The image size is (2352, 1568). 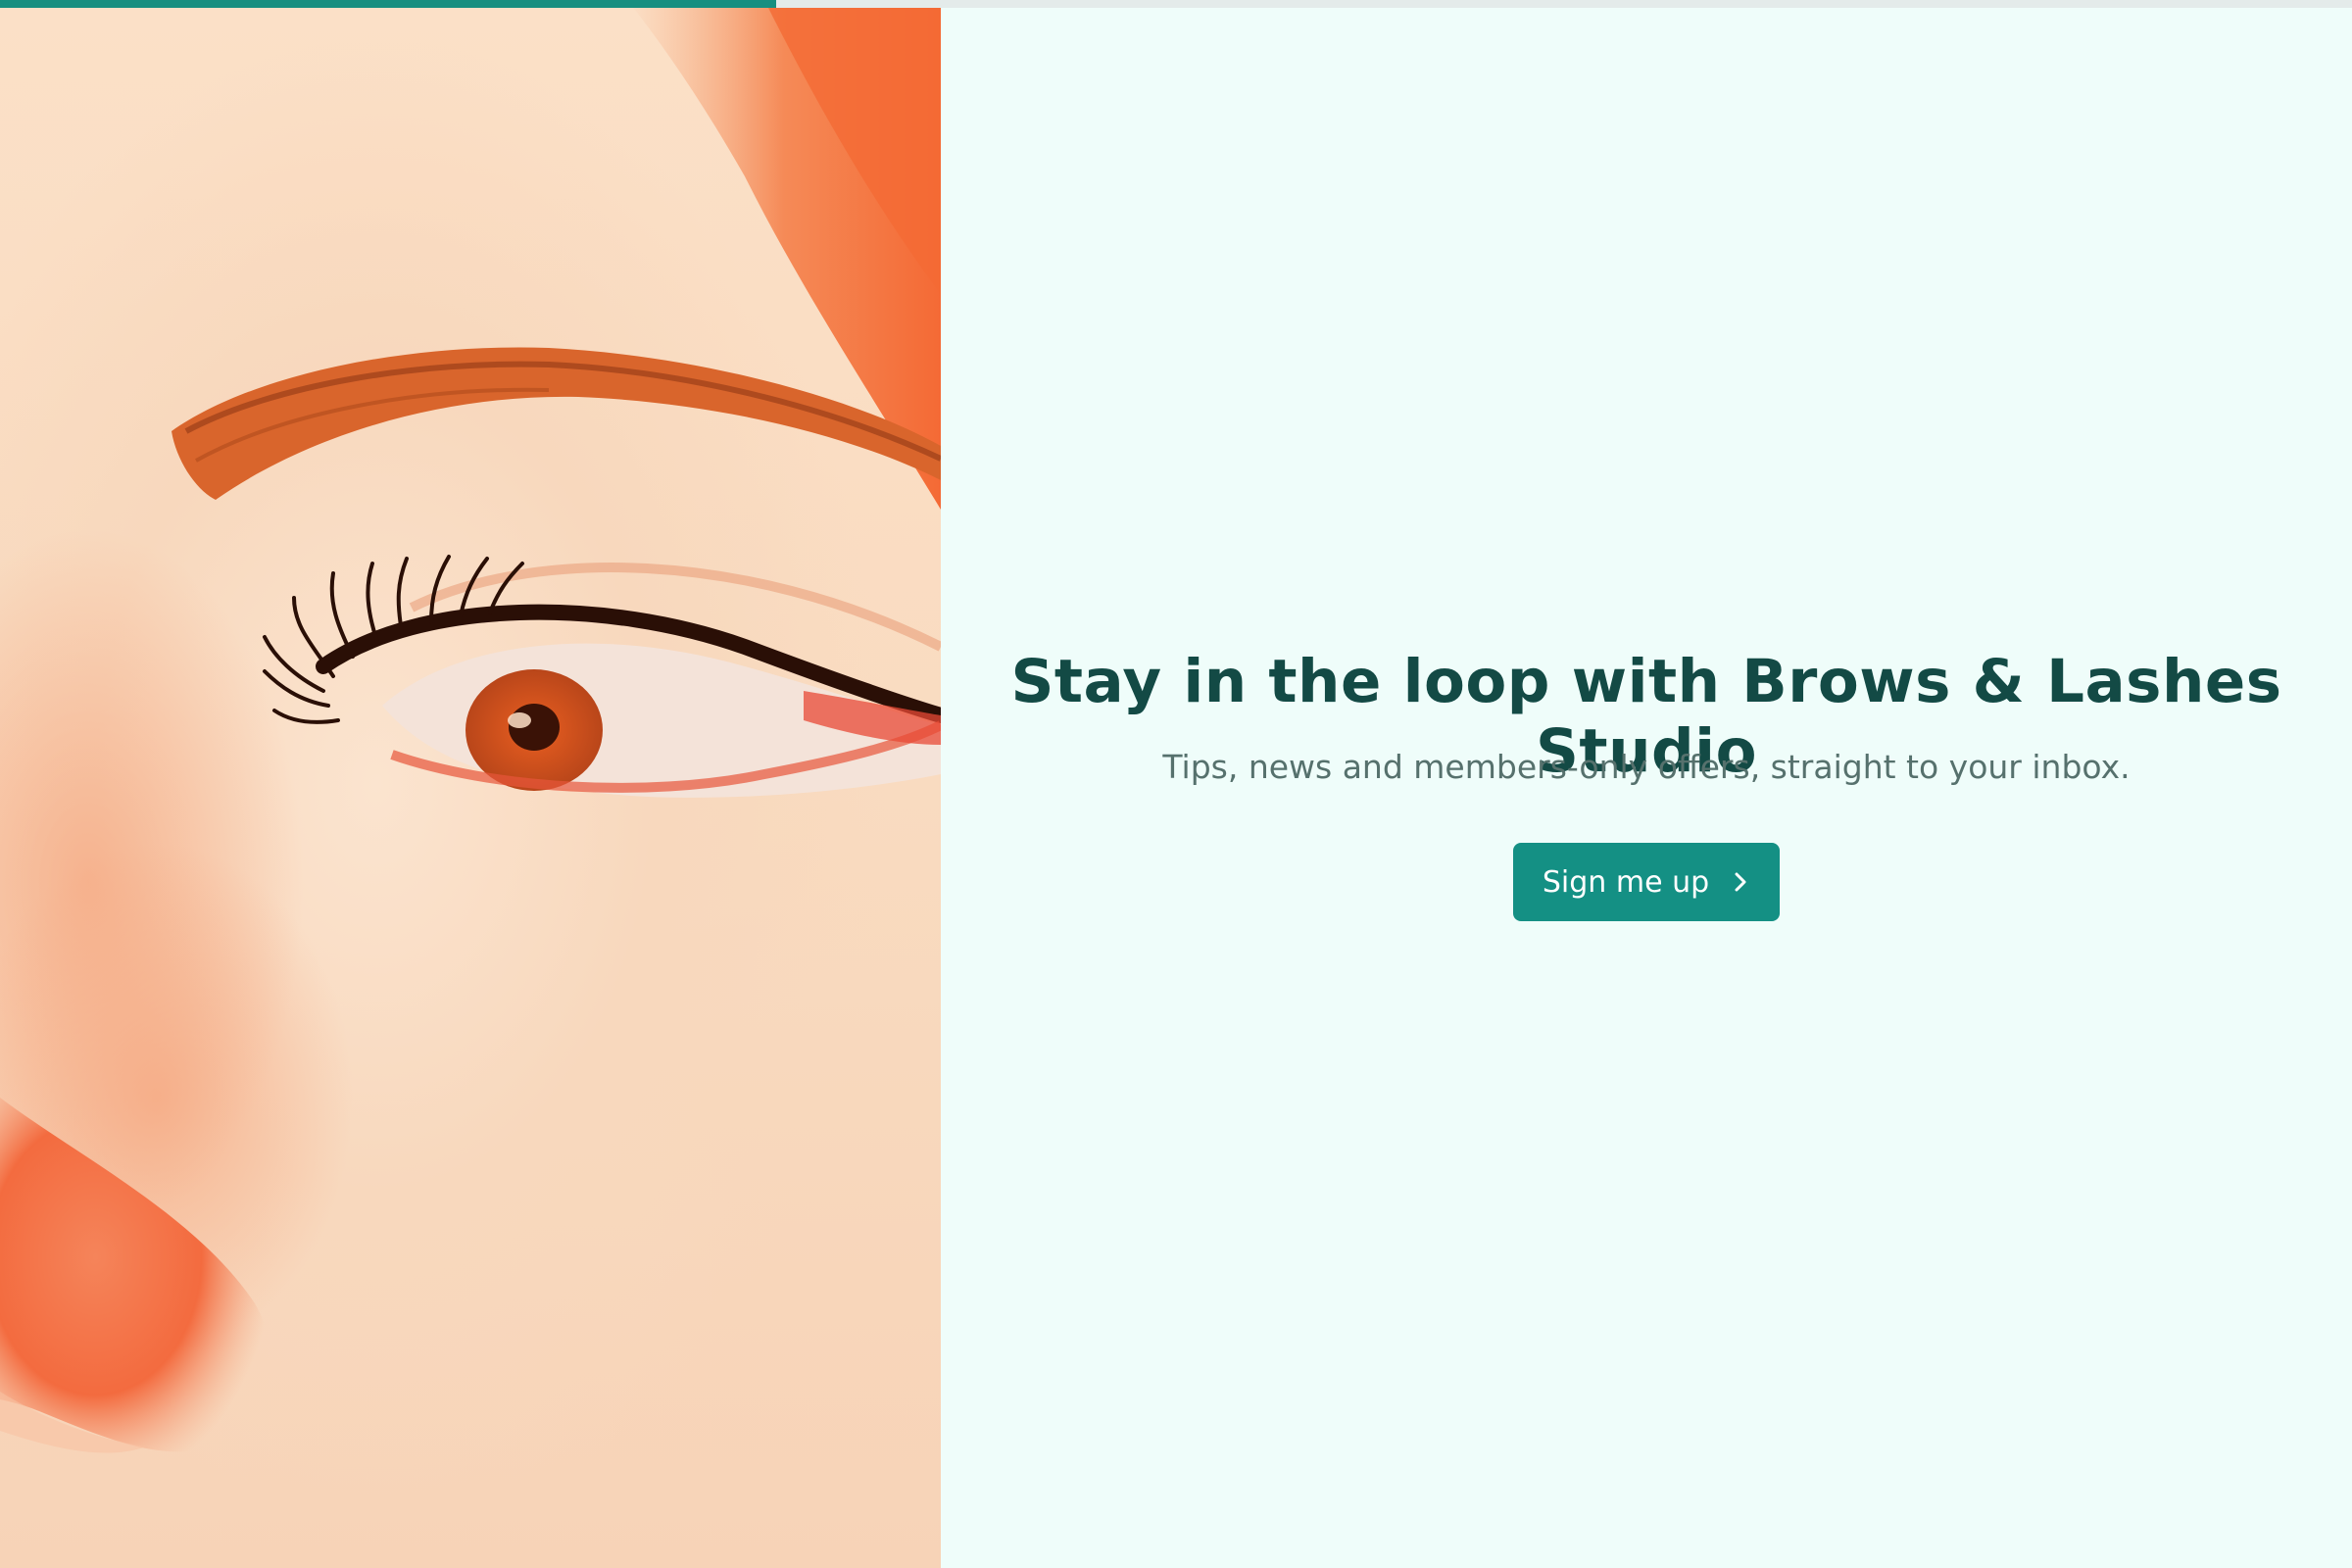 I want to click on sign-me-up-button: Sign me up, so click(x=1646, y=882).